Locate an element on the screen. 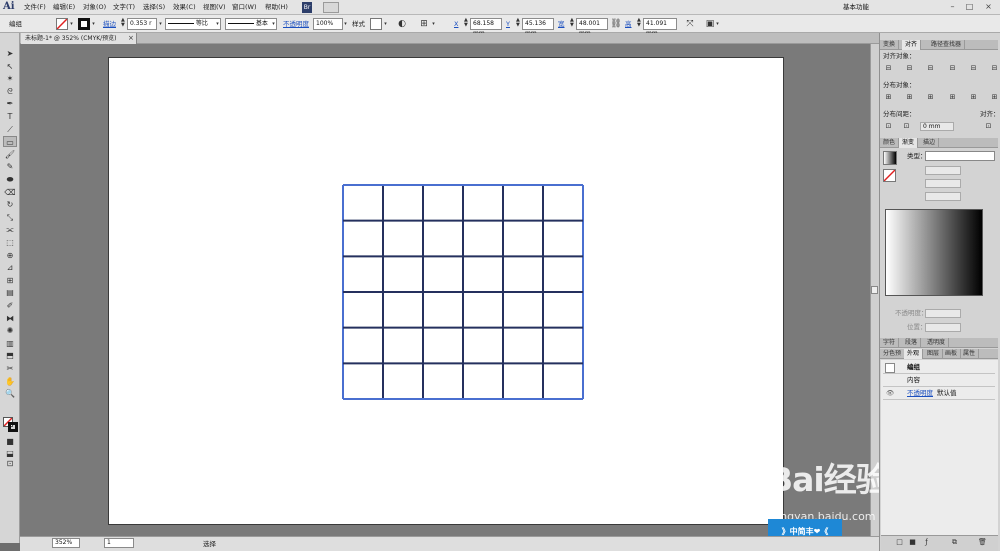 This screenshot has width=1000, height=551. perspective-grid-tool-icon: ⊿ is located at coordinates (10, 267).